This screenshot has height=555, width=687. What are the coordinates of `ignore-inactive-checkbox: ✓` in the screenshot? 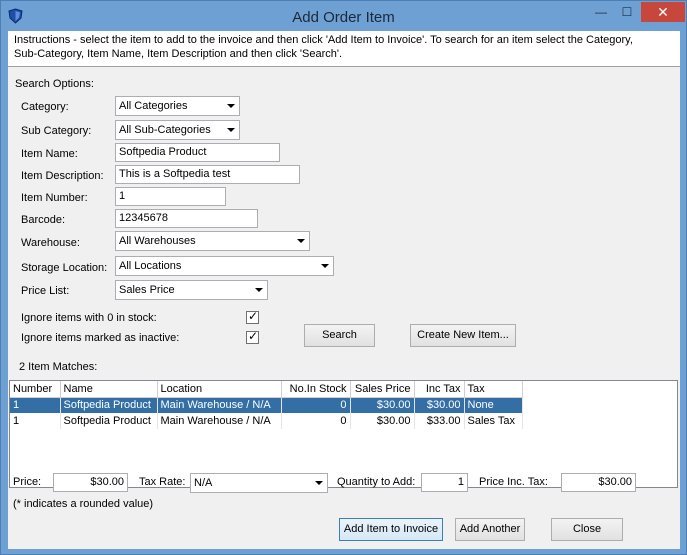 It's located at (252, 336).